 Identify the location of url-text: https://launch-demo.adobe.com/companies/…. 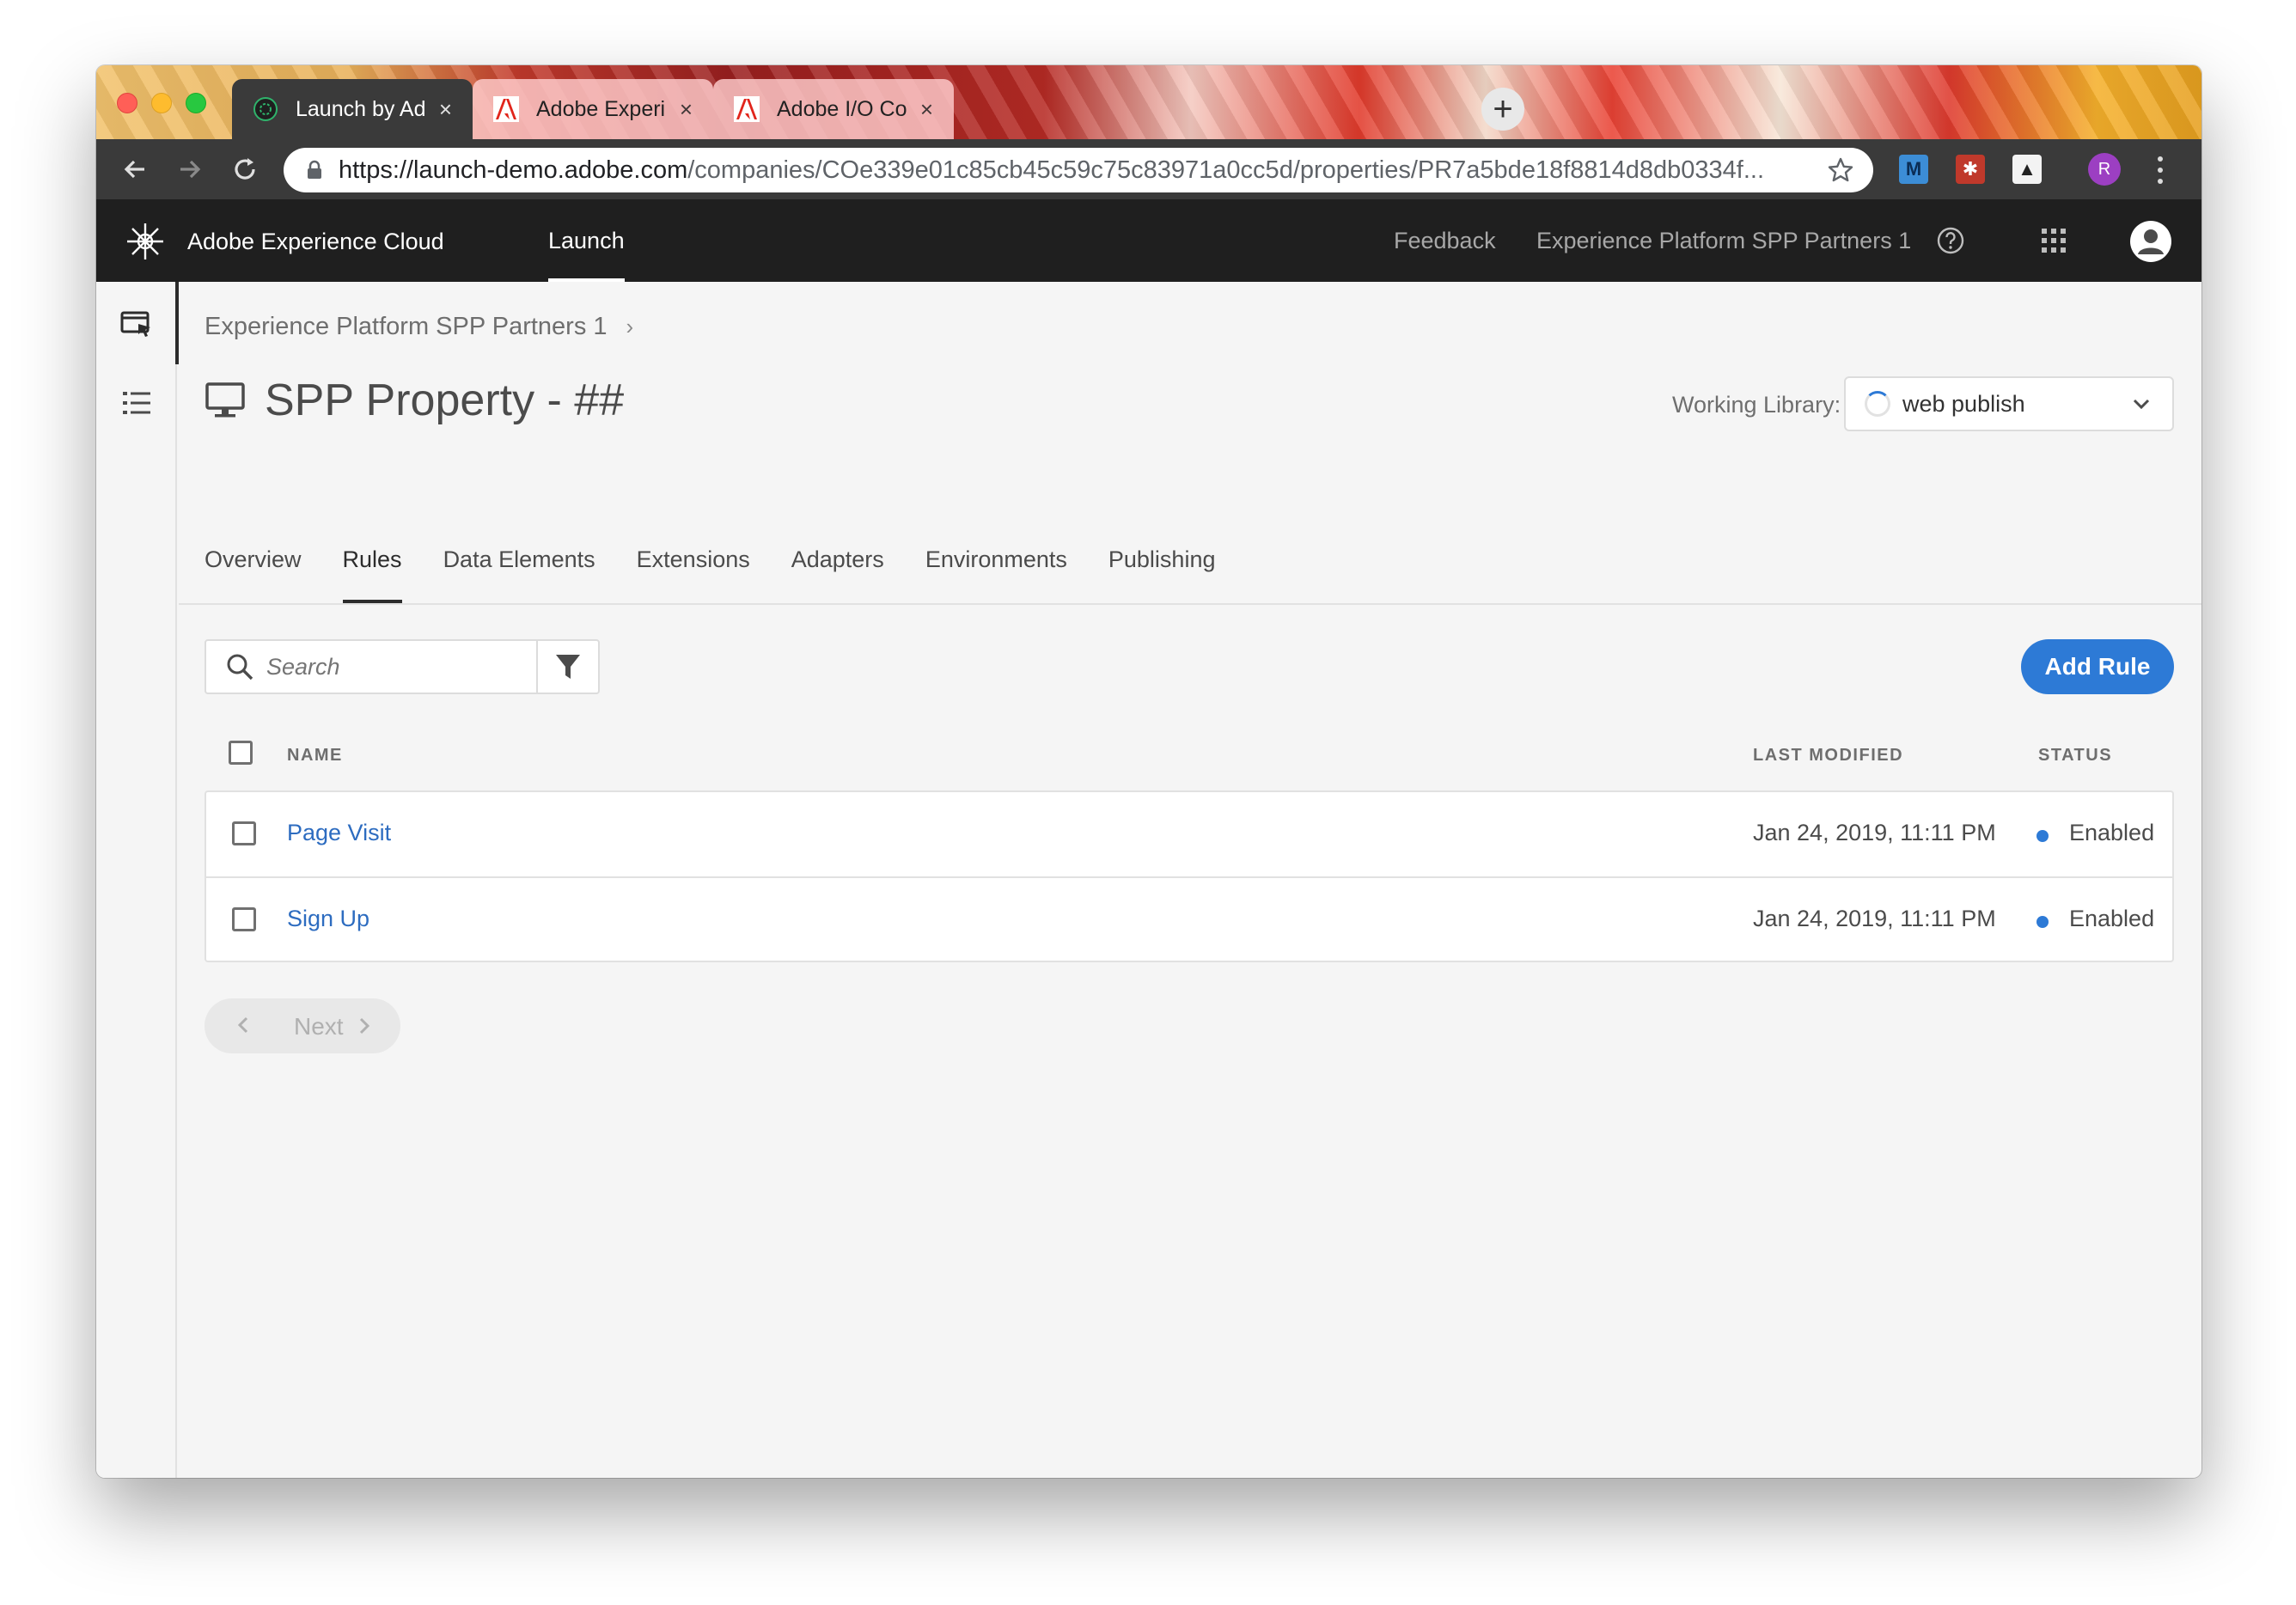
(1052, 170).